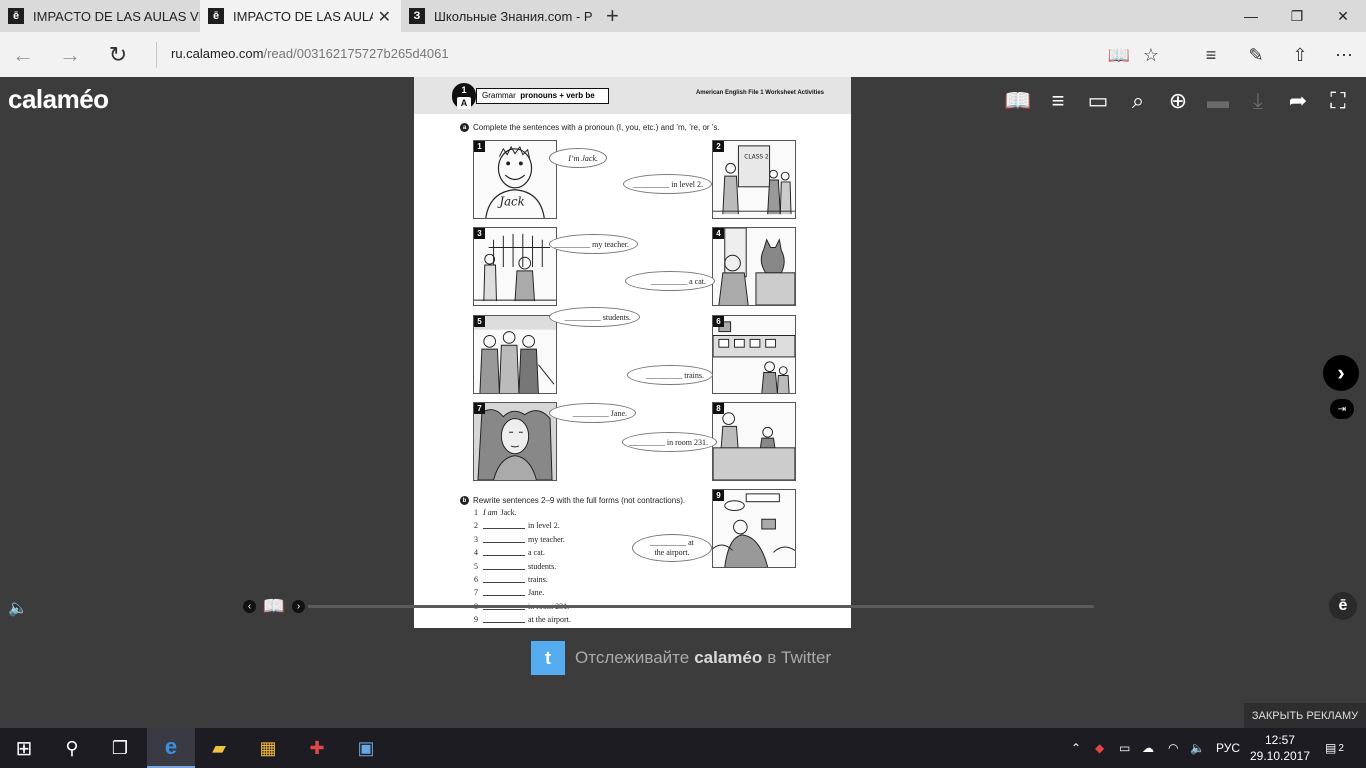  I want to click on close-tab-icon: ✕, so click(384, 17).